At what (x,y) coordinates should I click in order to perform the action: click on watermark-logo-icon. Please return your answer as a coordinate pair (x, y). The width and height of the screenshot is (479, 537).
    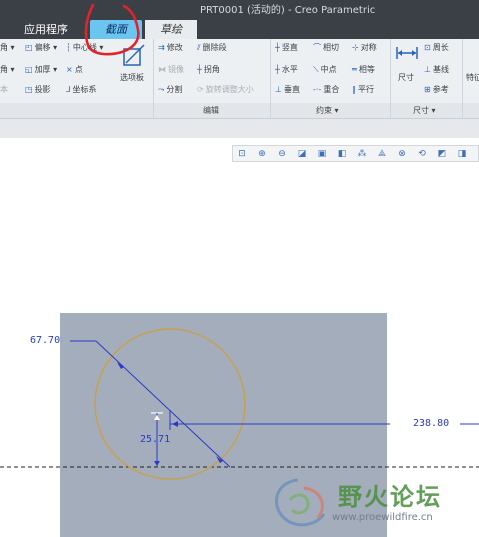
    Looking at the image, I should click on (300, 502).